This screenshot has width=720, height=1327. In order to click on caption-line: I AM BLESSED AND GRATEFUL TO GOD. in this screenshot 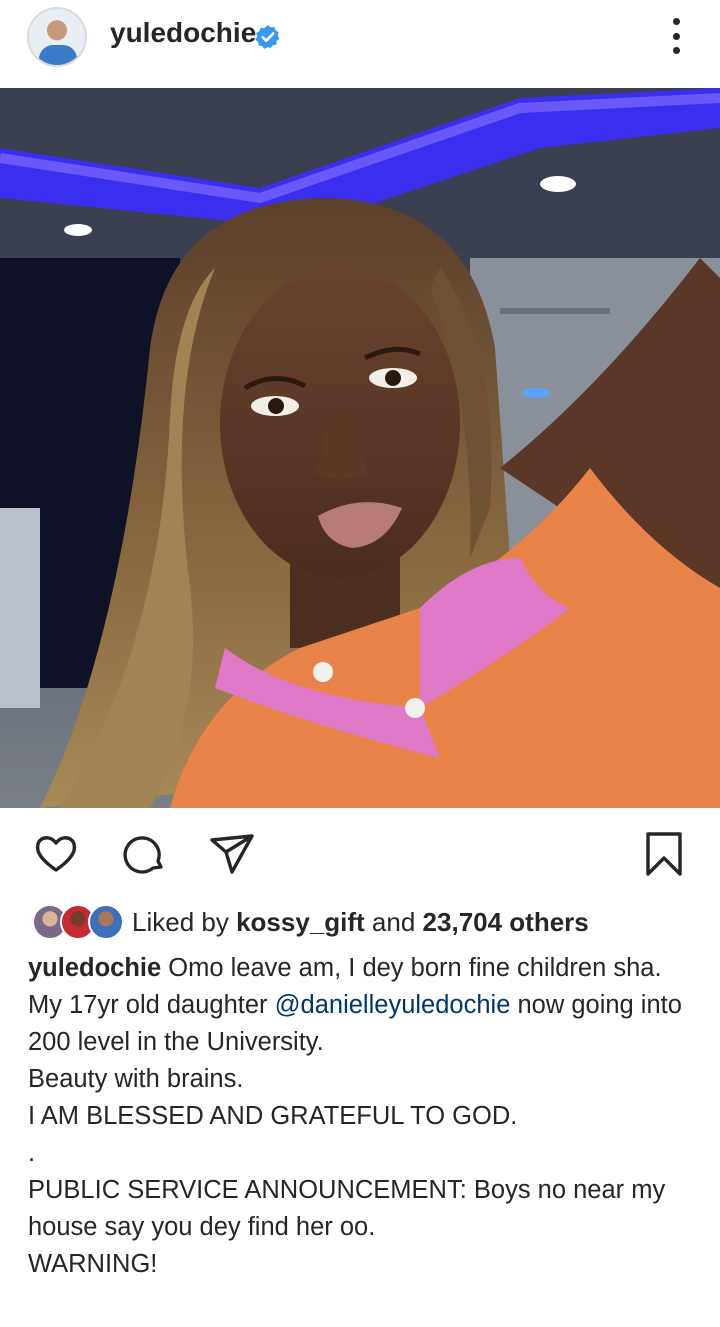, I will do `click(273, 1116)`.